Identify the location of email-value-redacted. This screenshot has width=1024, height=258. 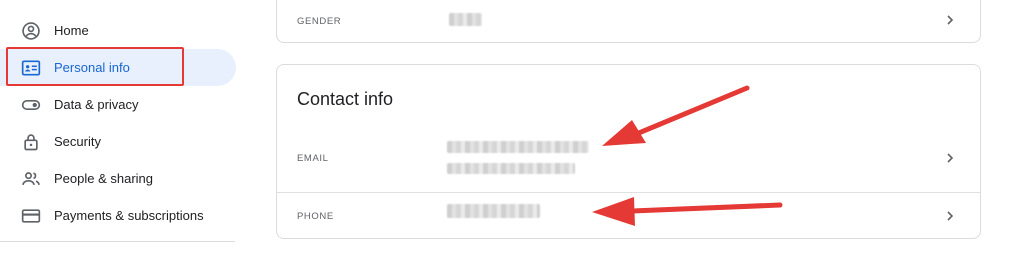
(518, 147).